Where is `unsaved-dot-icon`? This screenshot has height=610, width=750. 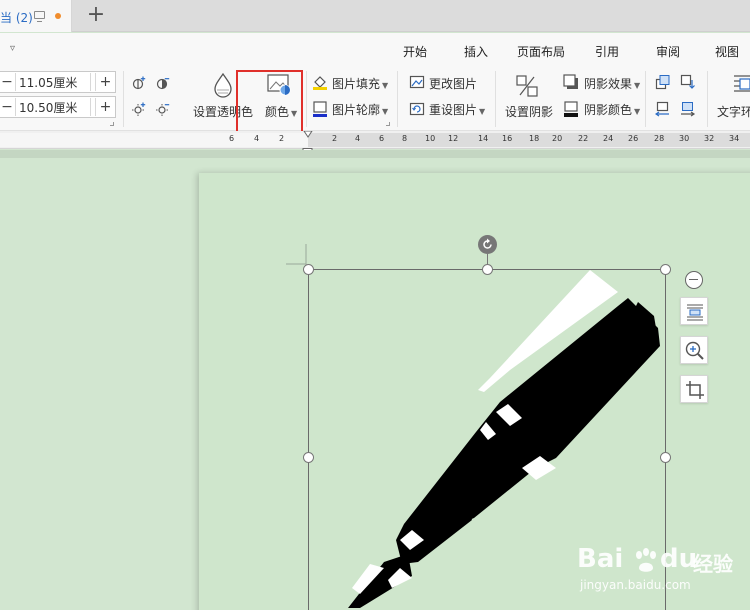
unsaved-dot-icon is located at coordinates (58, 16).